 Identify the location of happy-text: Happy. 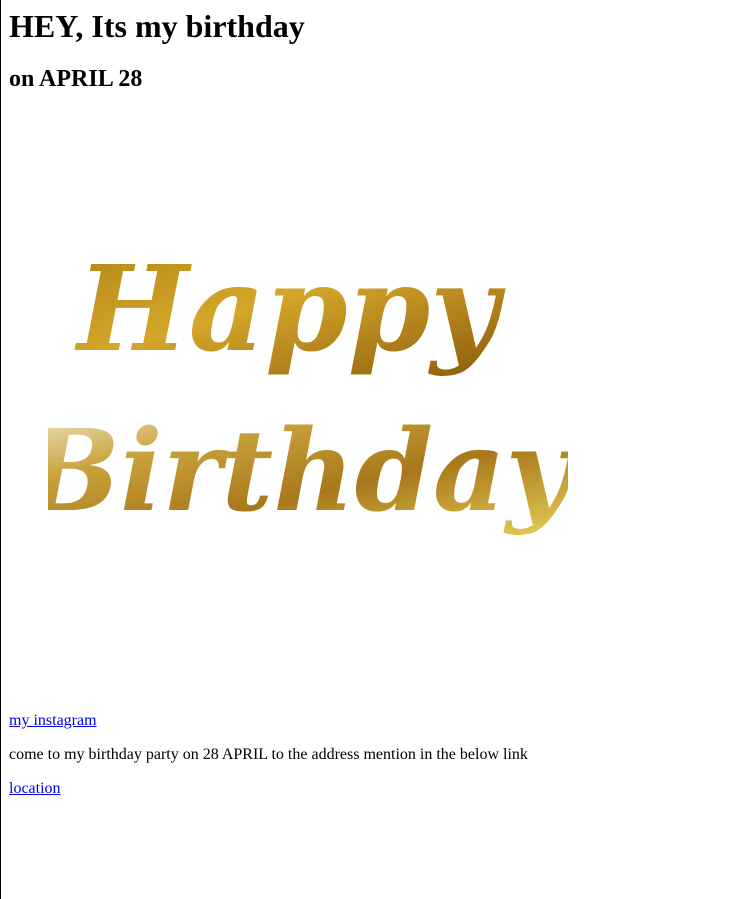
(290, 308).